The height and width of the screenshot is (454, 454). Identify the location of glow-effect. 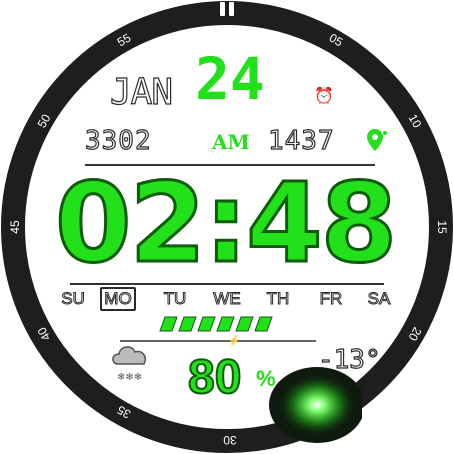
(315, 405).